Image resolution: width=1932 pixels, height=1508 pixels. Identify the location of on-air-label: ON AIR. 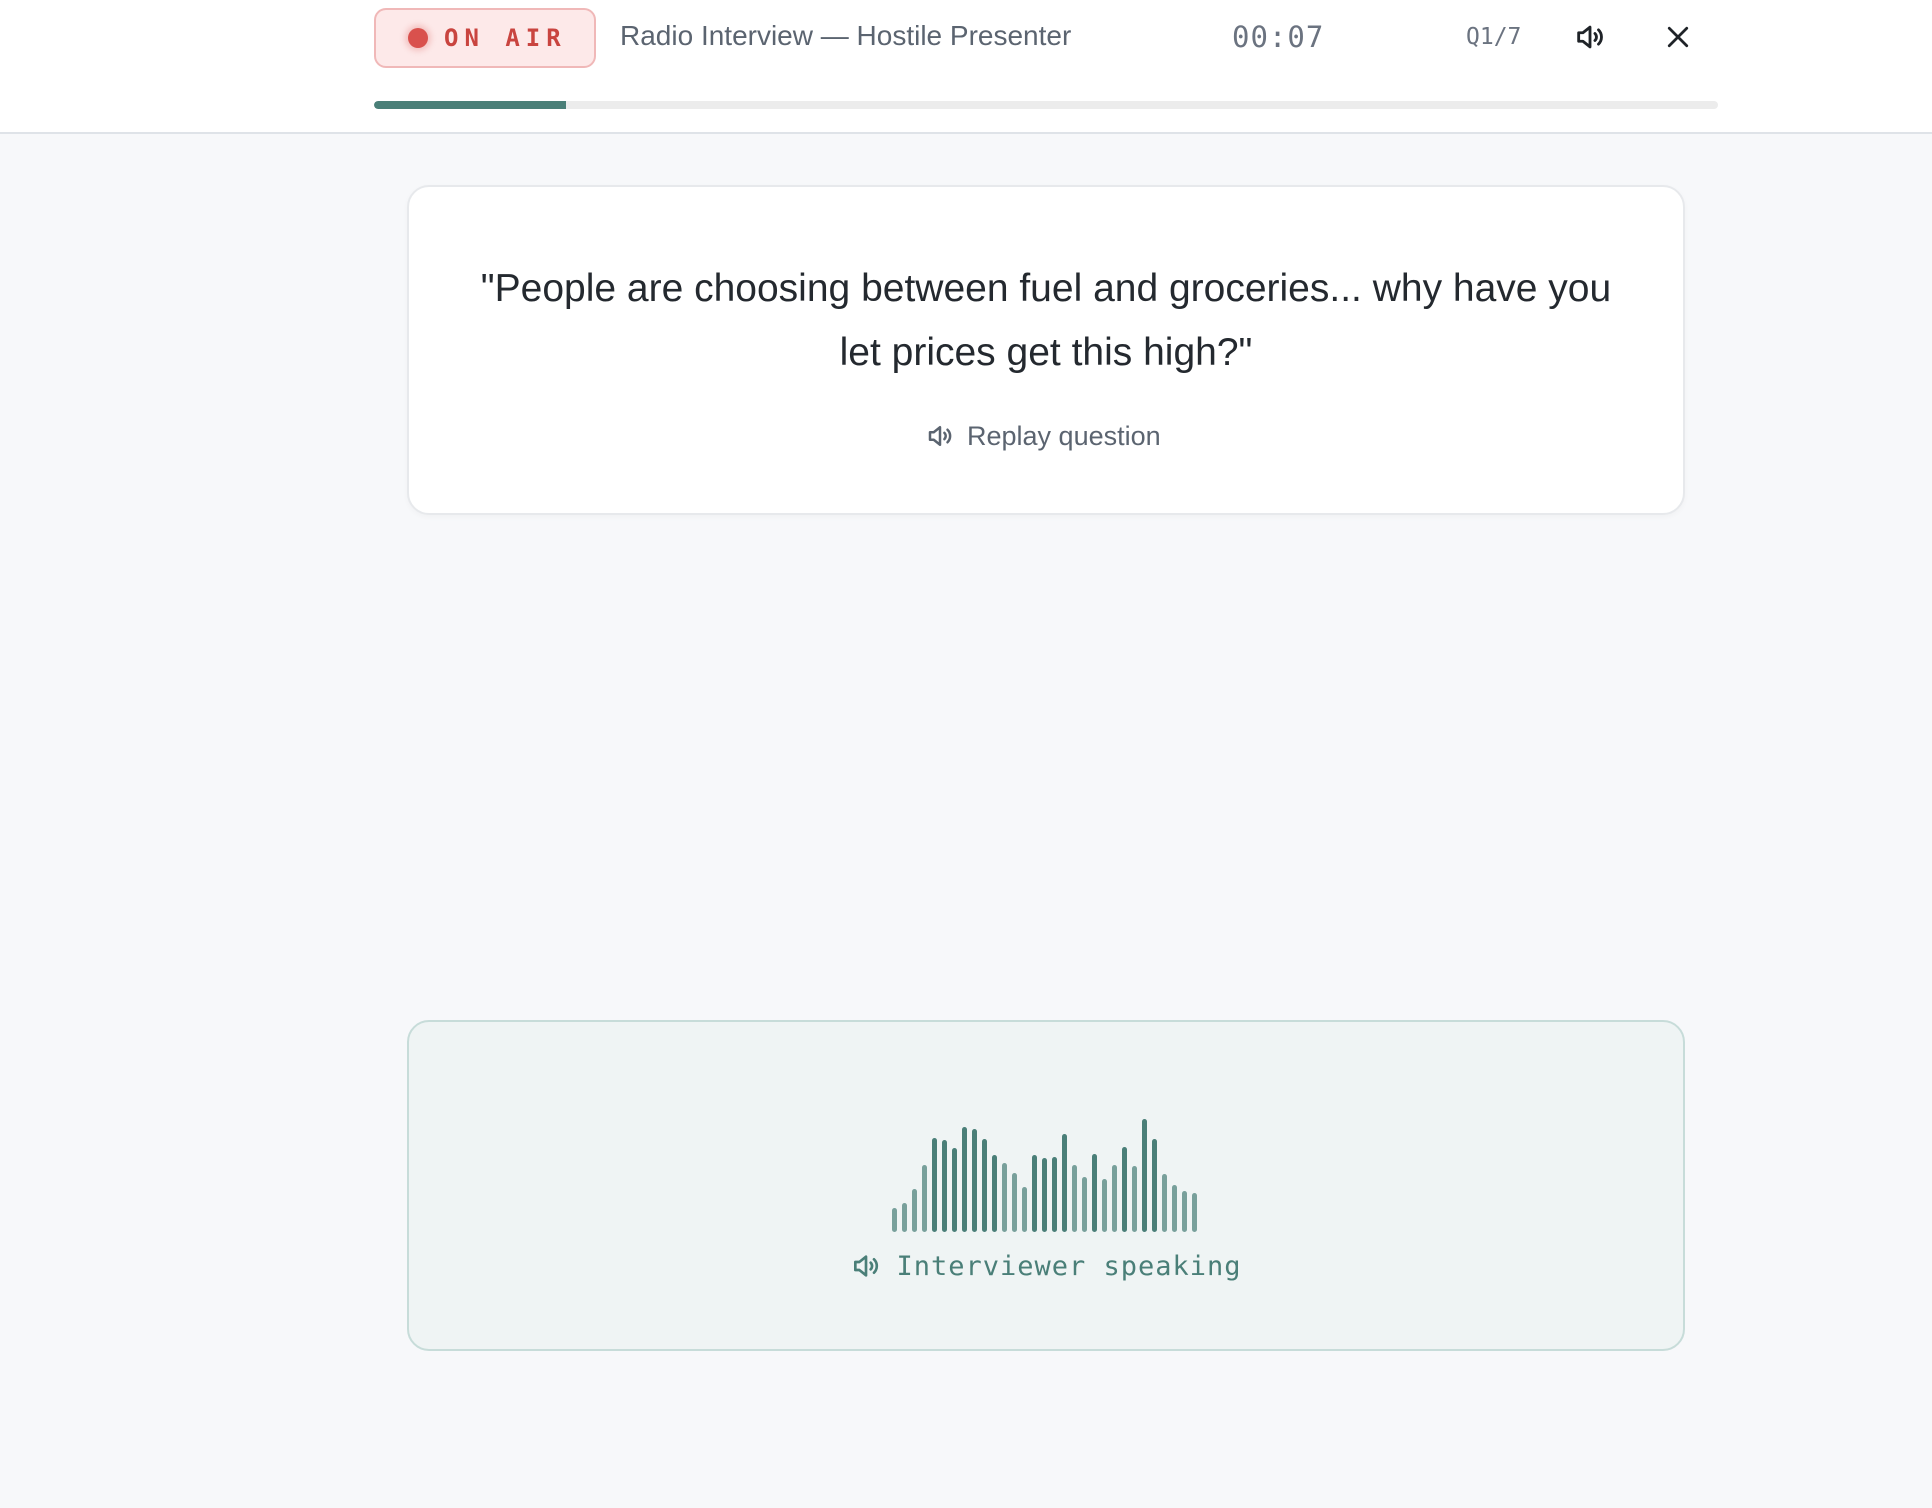
(505, 38).